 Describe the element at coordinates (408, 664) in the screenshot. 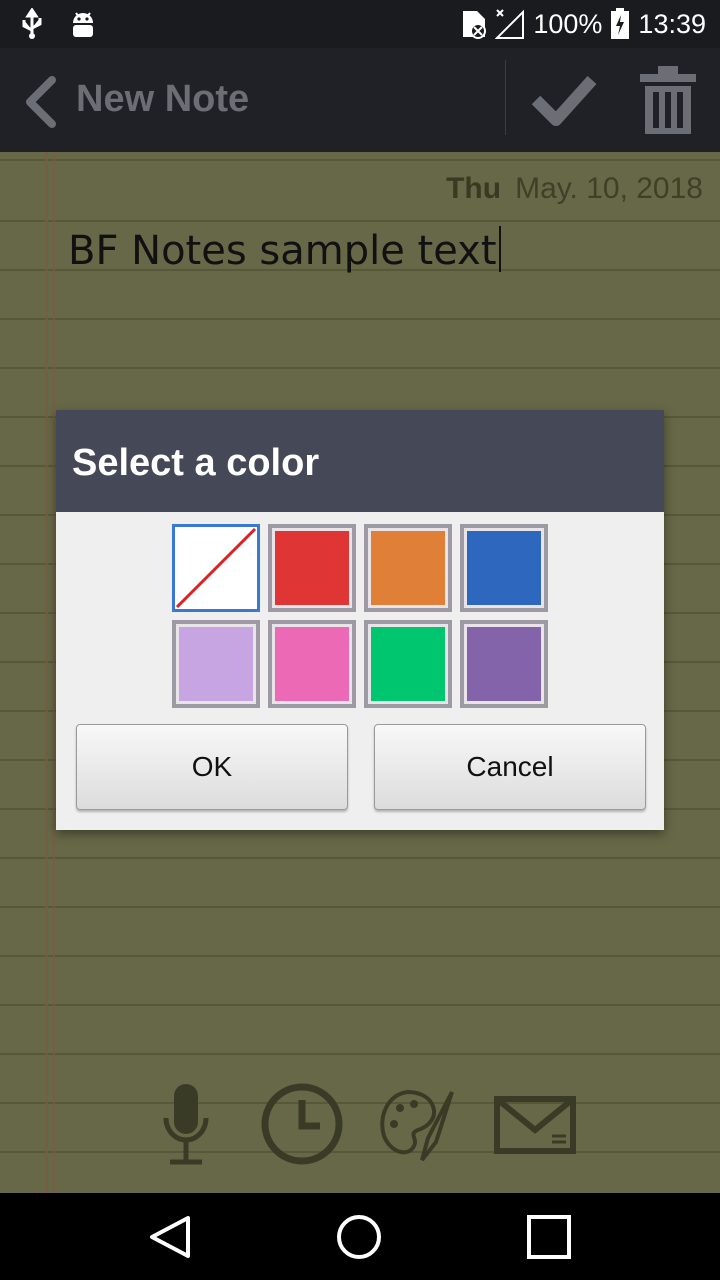

I see `color-swatch-green` at that location.